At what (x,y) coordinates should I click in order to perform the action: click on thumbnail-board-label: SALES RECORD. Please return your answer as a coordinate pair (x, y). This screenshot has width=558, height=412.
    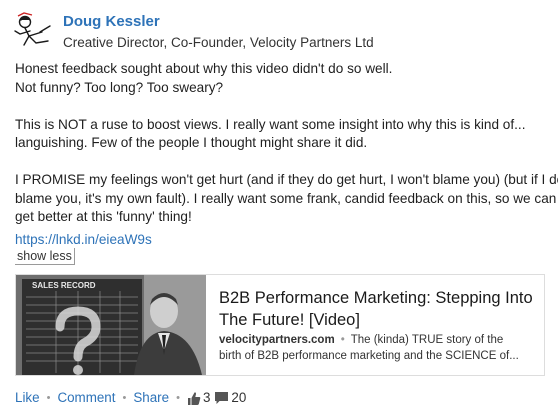
    Looking at the image, I should click on (64, 285).